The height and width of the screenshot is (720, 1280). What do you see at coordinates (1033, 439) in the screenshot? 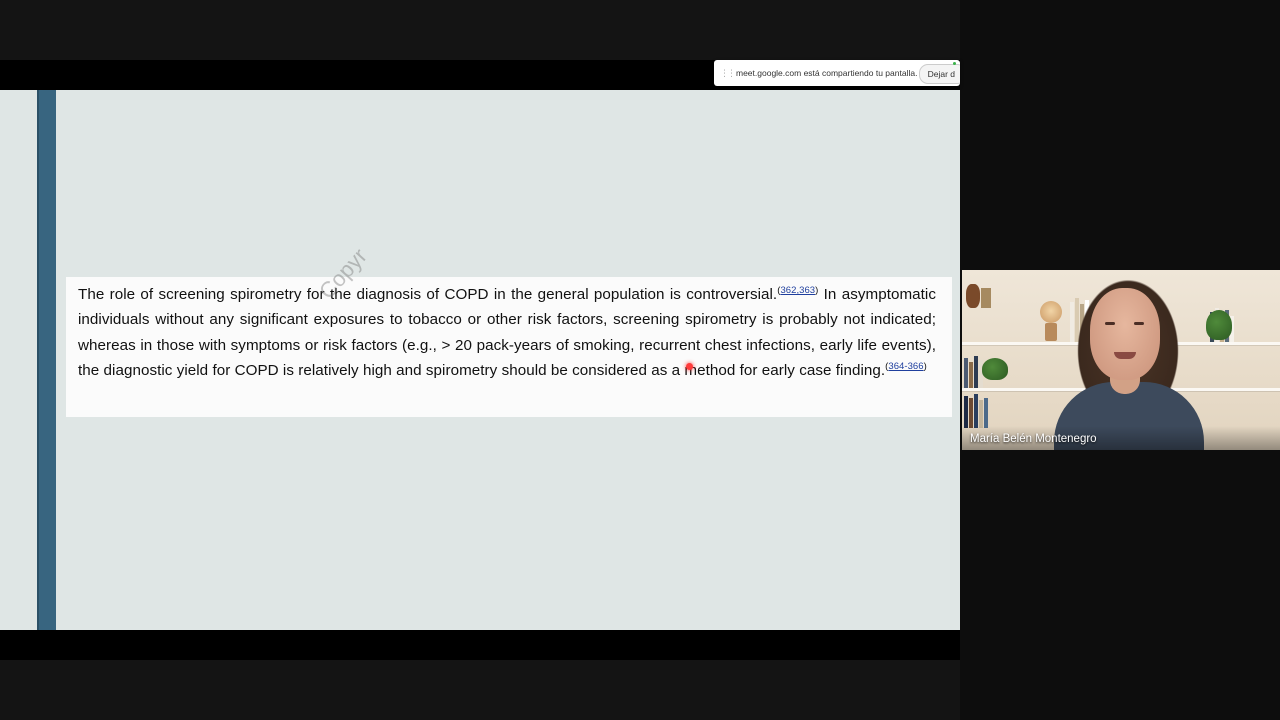
I see `participant-name: María Belén Montenegro` at bounding box center [1033, 439].